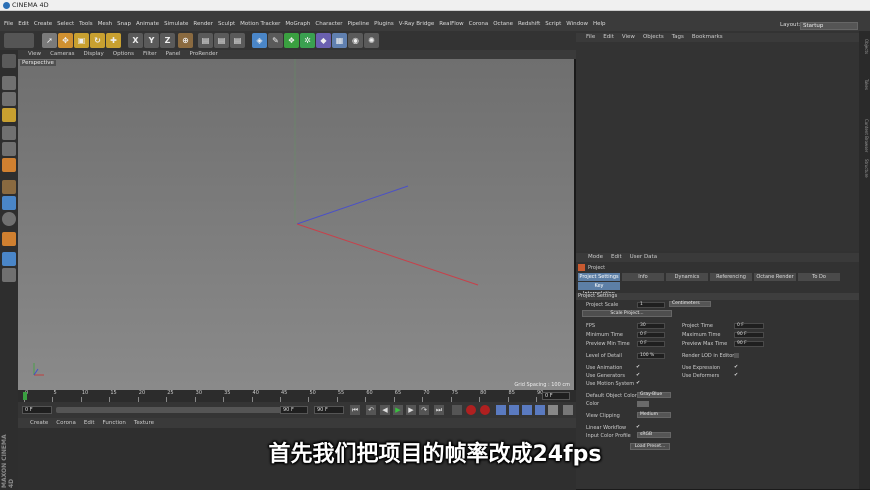 Image resolution: width=870 pixels, height=490 pixels. What do you see at coordinates (226, 26) in the screenshot?
I see `menu-item-sculpt: Sculpt` at bounding box center [226, 26].